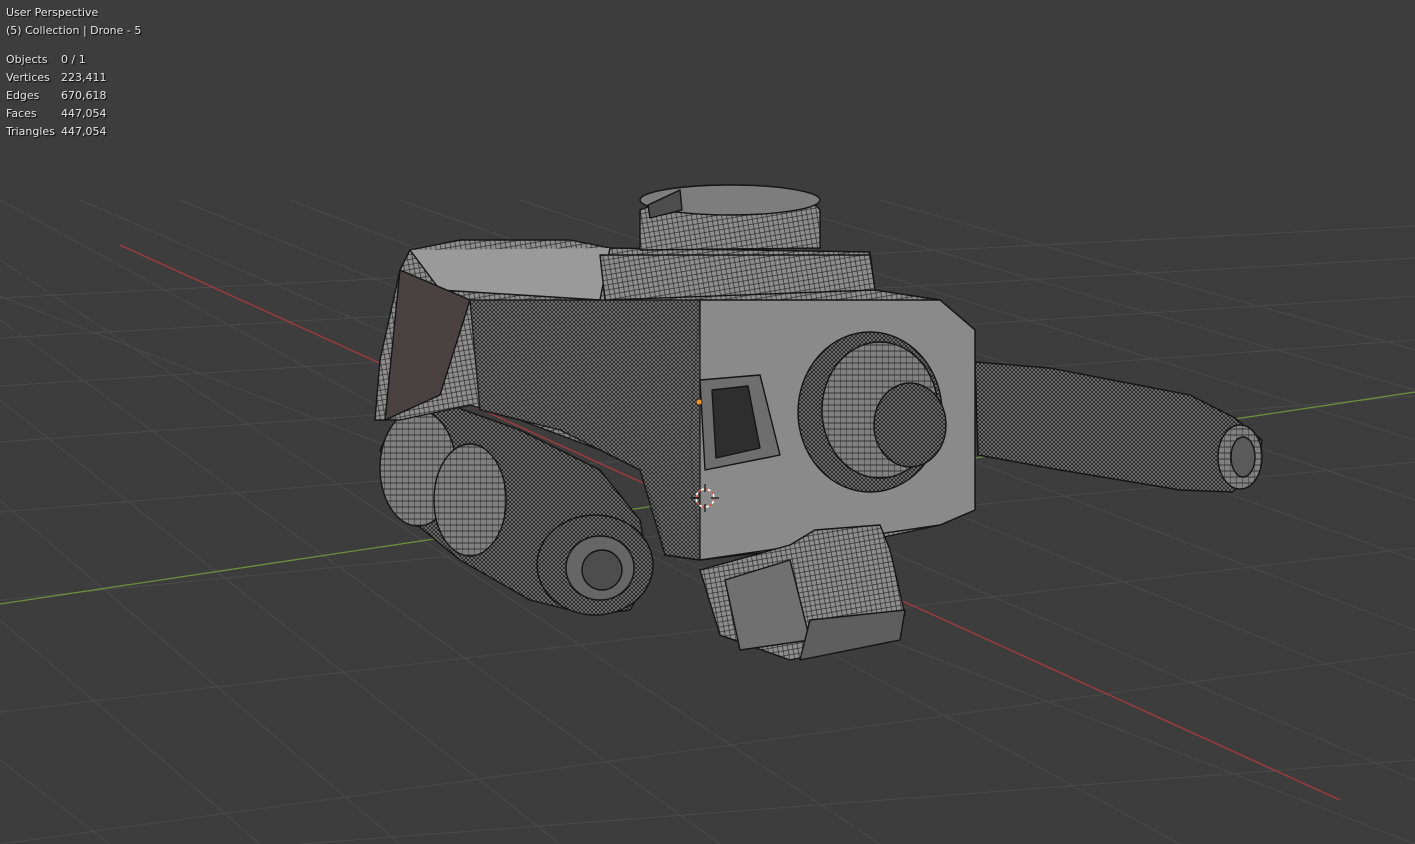 This screenshot has width=1415, height=844. I want to click on collection-info: (5) Collection | Drone - 5, so click(74, 30).